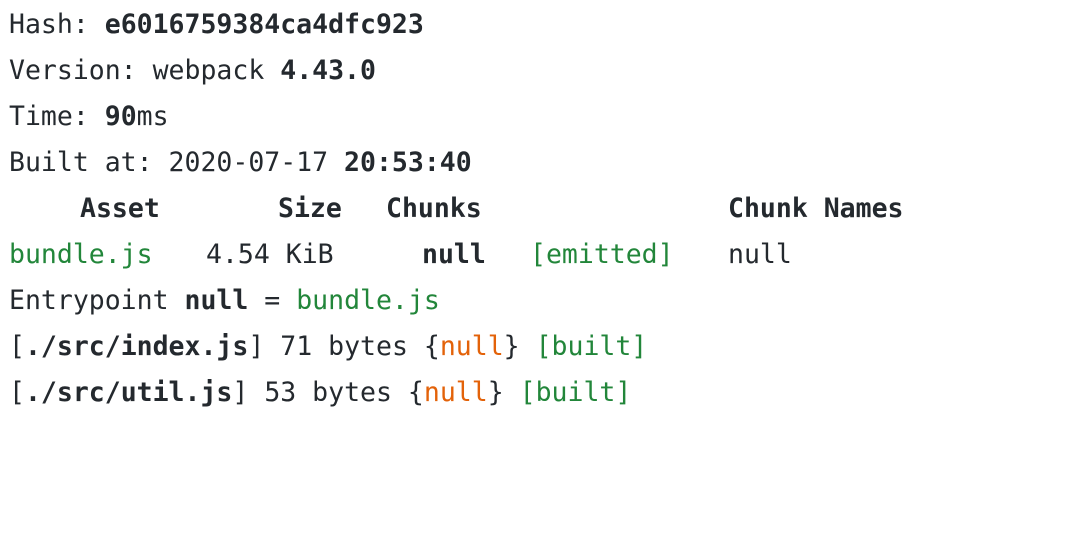 The width and height of the screenshot is (1085, 554). What do you see at coordinates (272, 300) in the screenshot?
I see `entrypoint-equals: =` at bounding box center [272, 300].